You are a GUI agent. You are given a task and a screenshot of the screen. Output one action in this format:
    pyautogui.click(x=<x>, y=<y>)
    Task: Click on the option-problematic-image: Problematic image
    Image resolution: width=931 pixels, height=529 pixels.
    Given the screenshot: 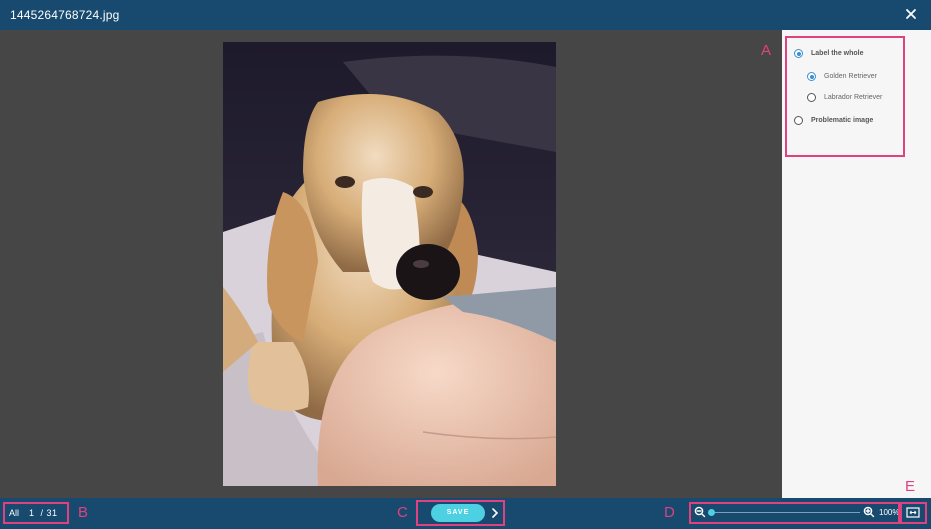 What is the action you would take?
    pyautogui.click(x=833, y=120)
    